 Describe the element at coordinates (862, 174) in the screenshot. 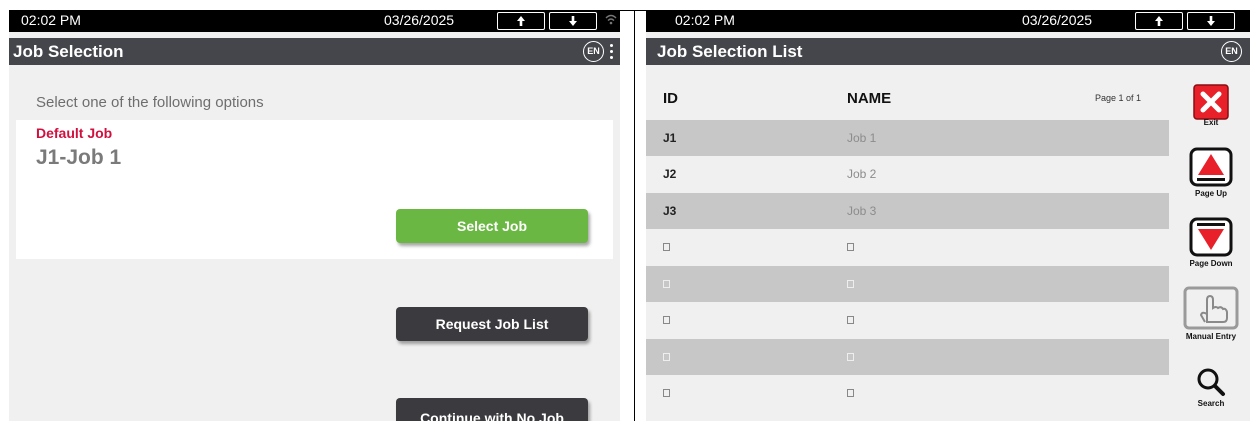

I see `job-name: Job 2` at that location.